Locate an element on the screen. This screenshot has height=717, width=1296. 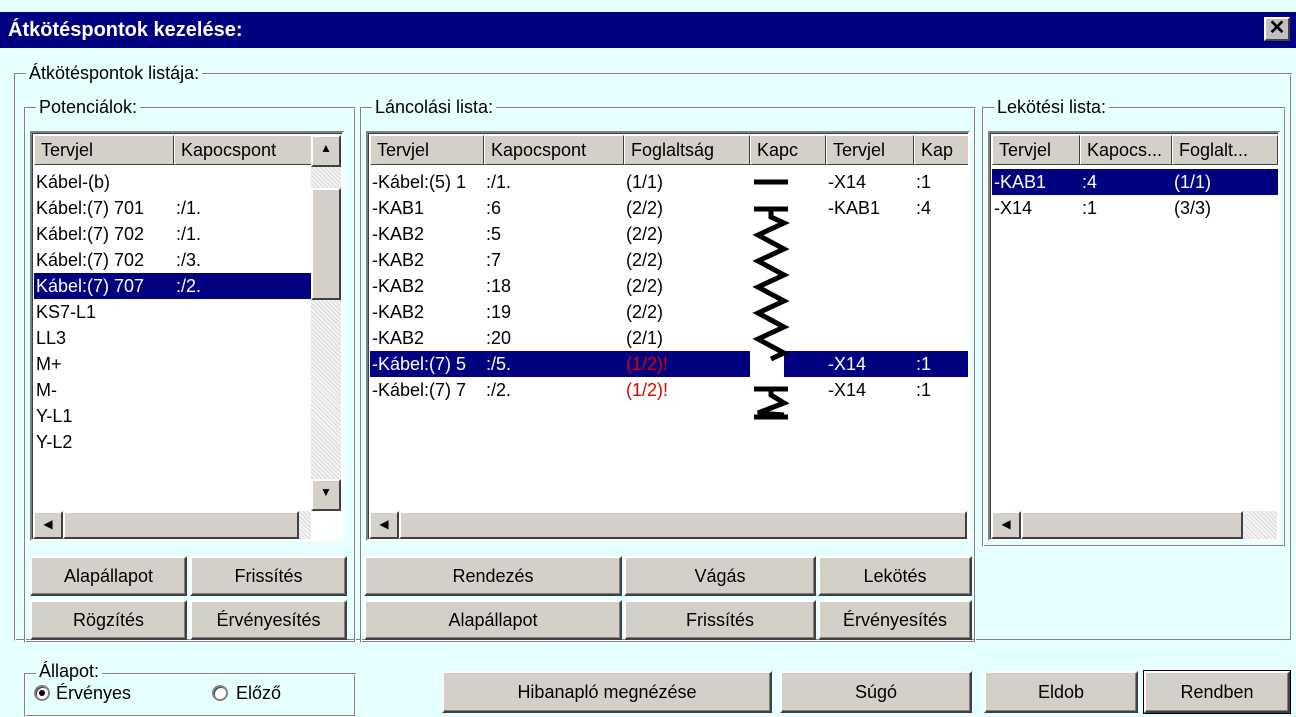
close-icon: ✕ is located at coordinates (1277, 29).